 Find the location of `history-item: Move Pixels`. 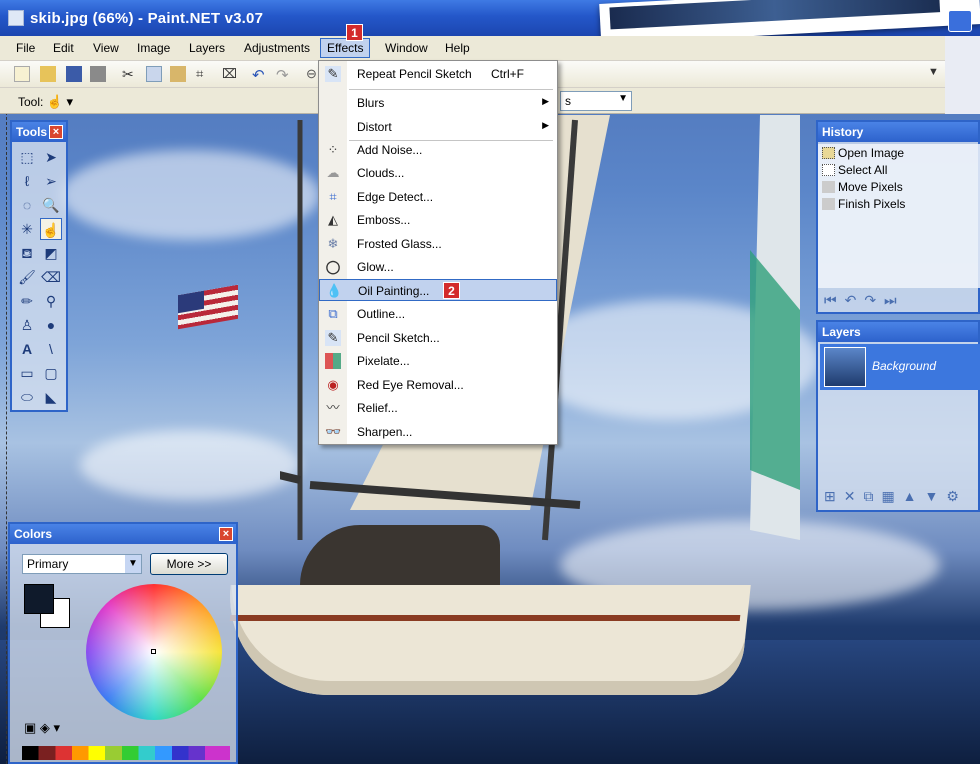

history-item: Move Pixels is located at coordinates (862, 187).